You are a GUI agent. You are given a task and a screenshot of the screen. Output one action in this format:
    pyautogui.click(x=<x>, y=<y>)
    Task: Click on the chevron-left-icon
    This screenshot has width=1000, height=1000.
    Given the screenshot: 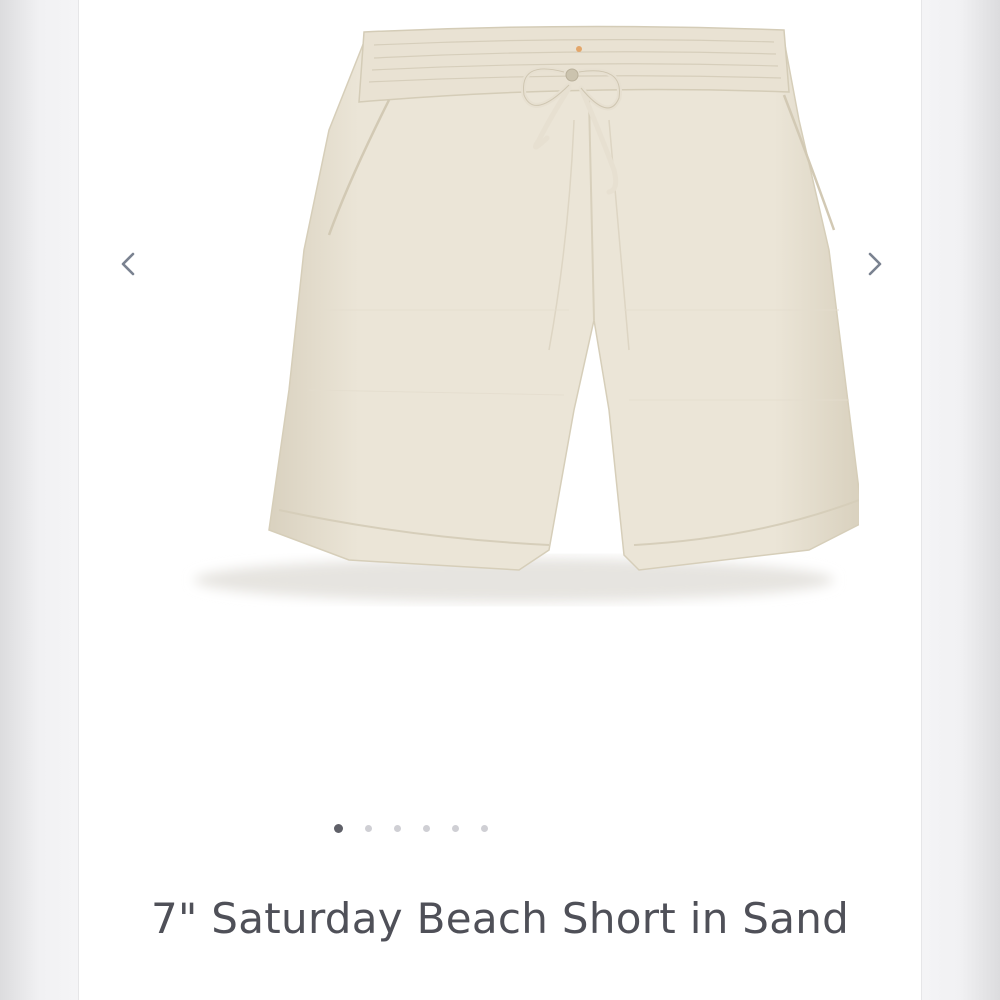 What is the action you would take?
    pyautogui.click(x=128, y=264)
    